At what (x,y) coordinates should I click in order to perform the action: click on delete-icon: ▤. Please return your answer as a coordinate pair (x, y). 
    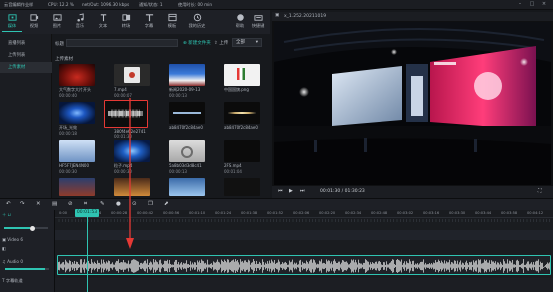
    Looking at the image, I should click on (54, 204).